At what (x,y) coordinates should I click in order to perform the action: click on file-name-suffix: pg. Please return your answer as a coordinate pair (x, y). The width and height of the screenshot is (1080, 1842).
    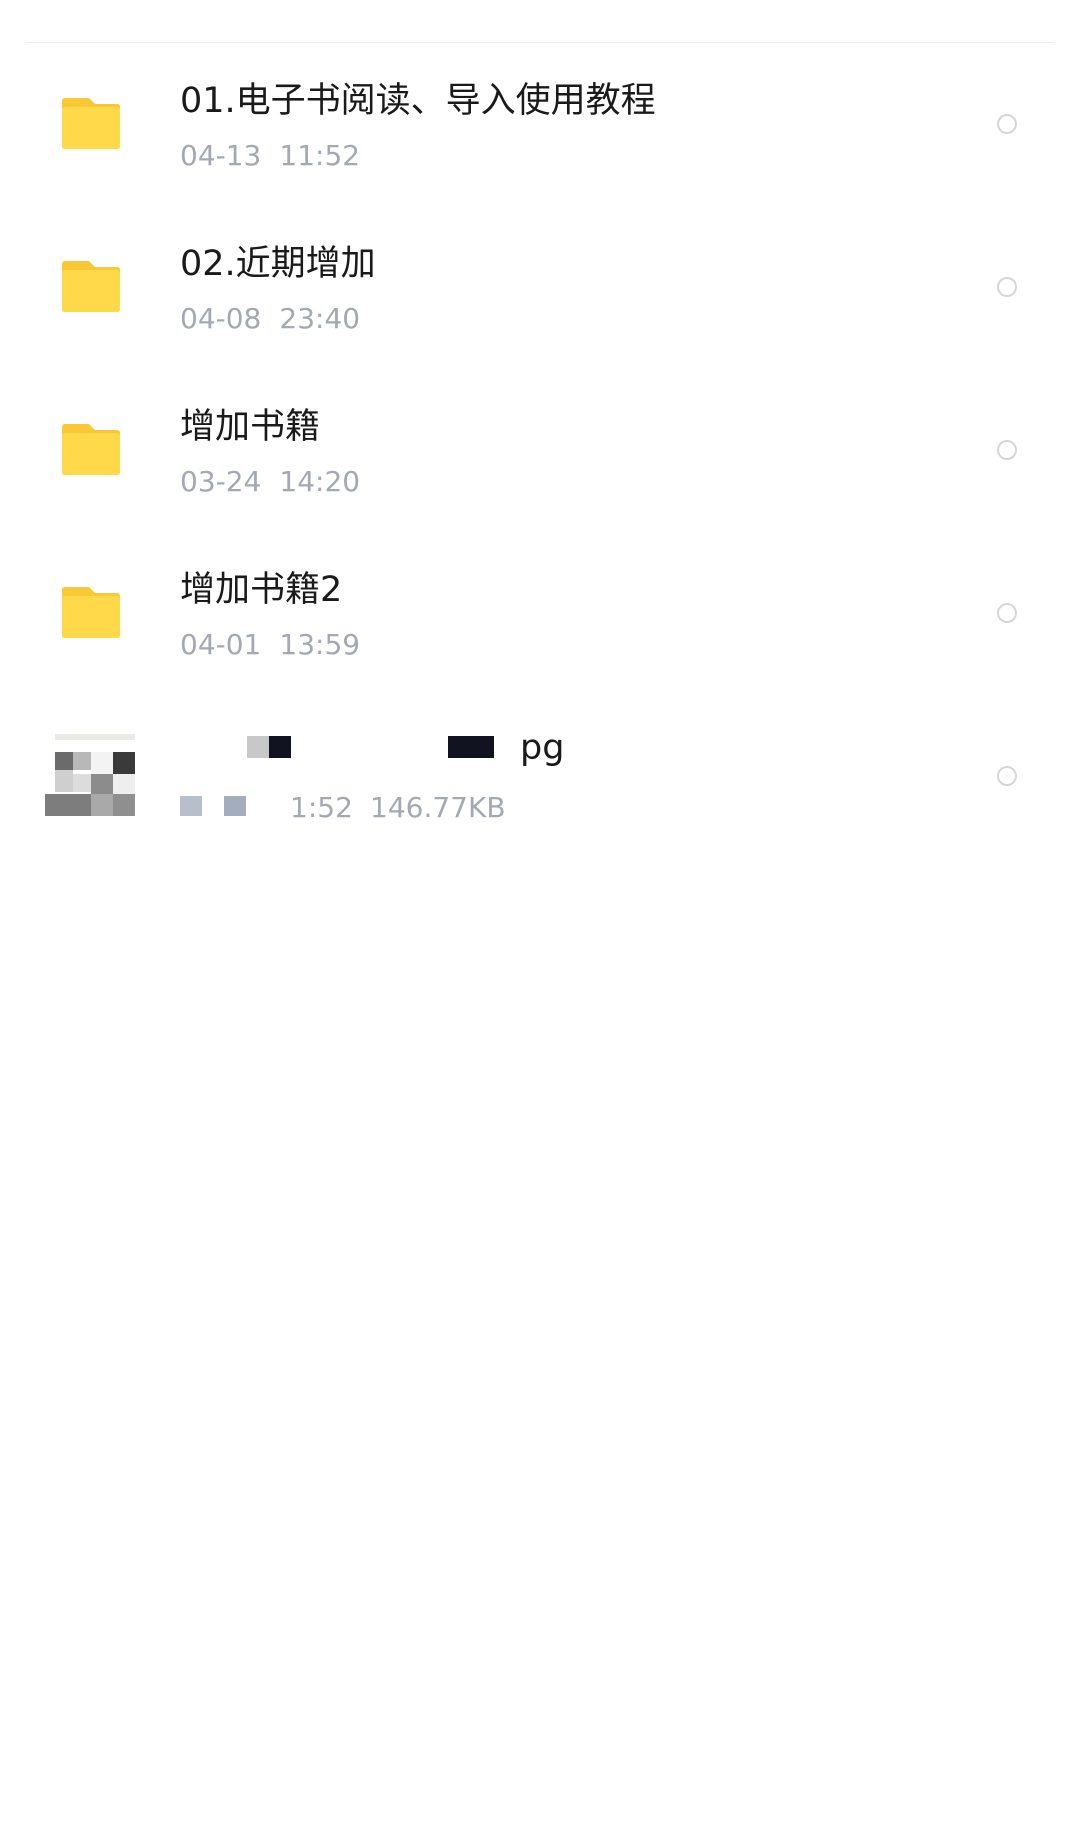
    Looking at the image, I should click on (542, 748).